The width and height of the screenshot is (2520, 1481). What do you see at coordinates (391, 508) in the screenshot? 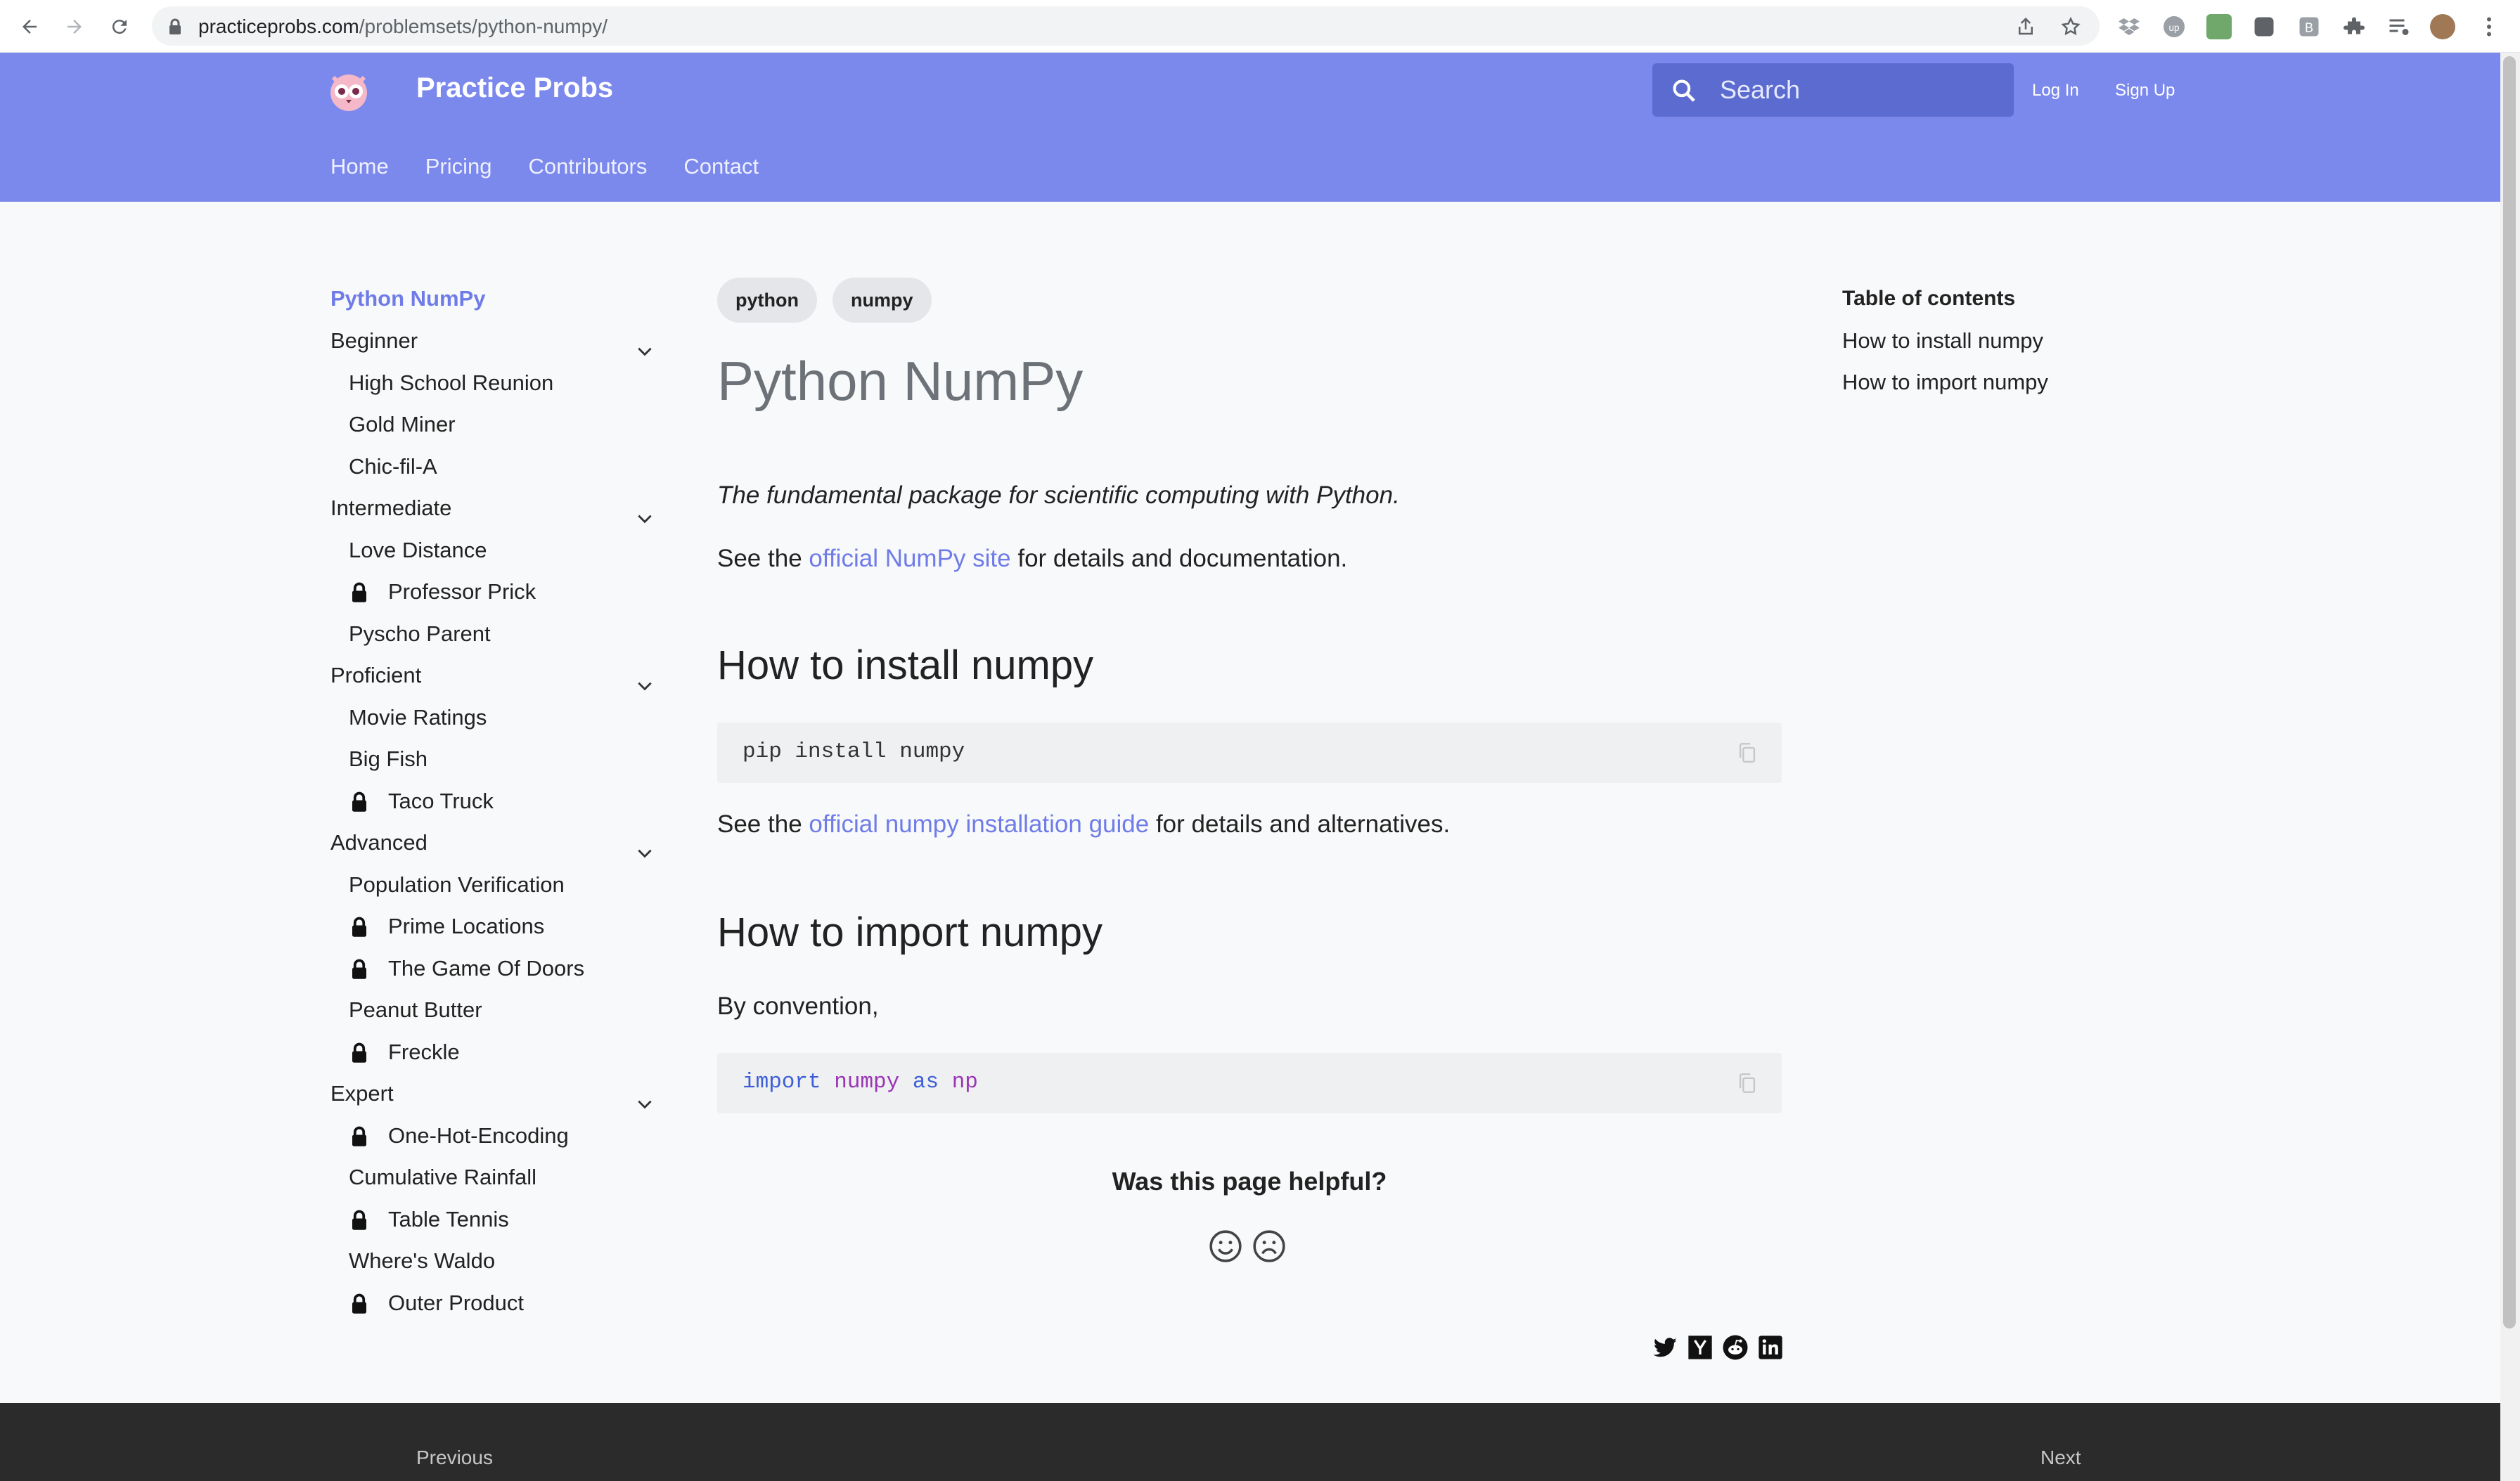
I see `sidebar-section-label: Intermediate` at bounding box center [391, 508].